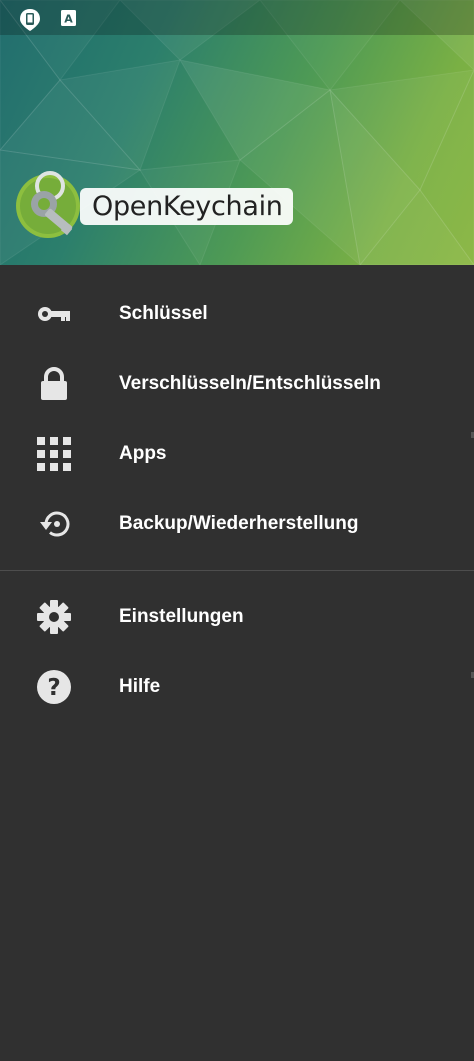  Describe the element at coordinates (30, 22) in the screenshot. I see `phone-notification-icon` at that location.